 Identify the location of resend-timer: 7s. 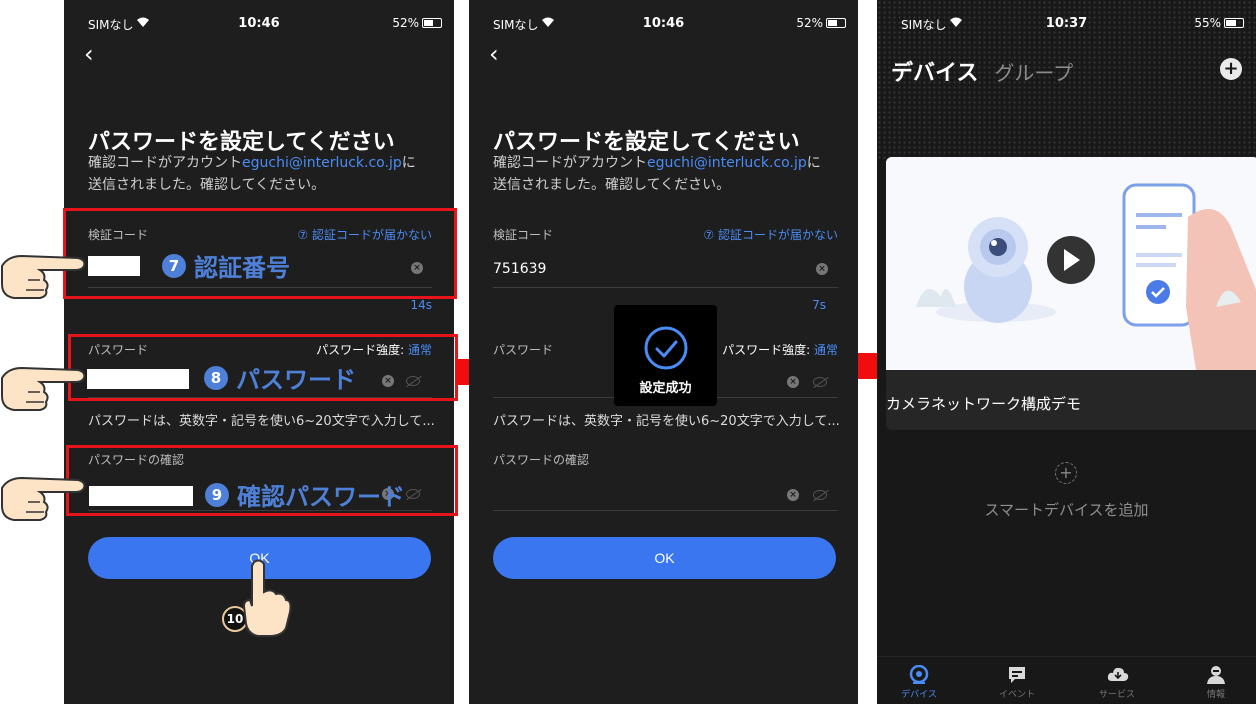
(819, 305).